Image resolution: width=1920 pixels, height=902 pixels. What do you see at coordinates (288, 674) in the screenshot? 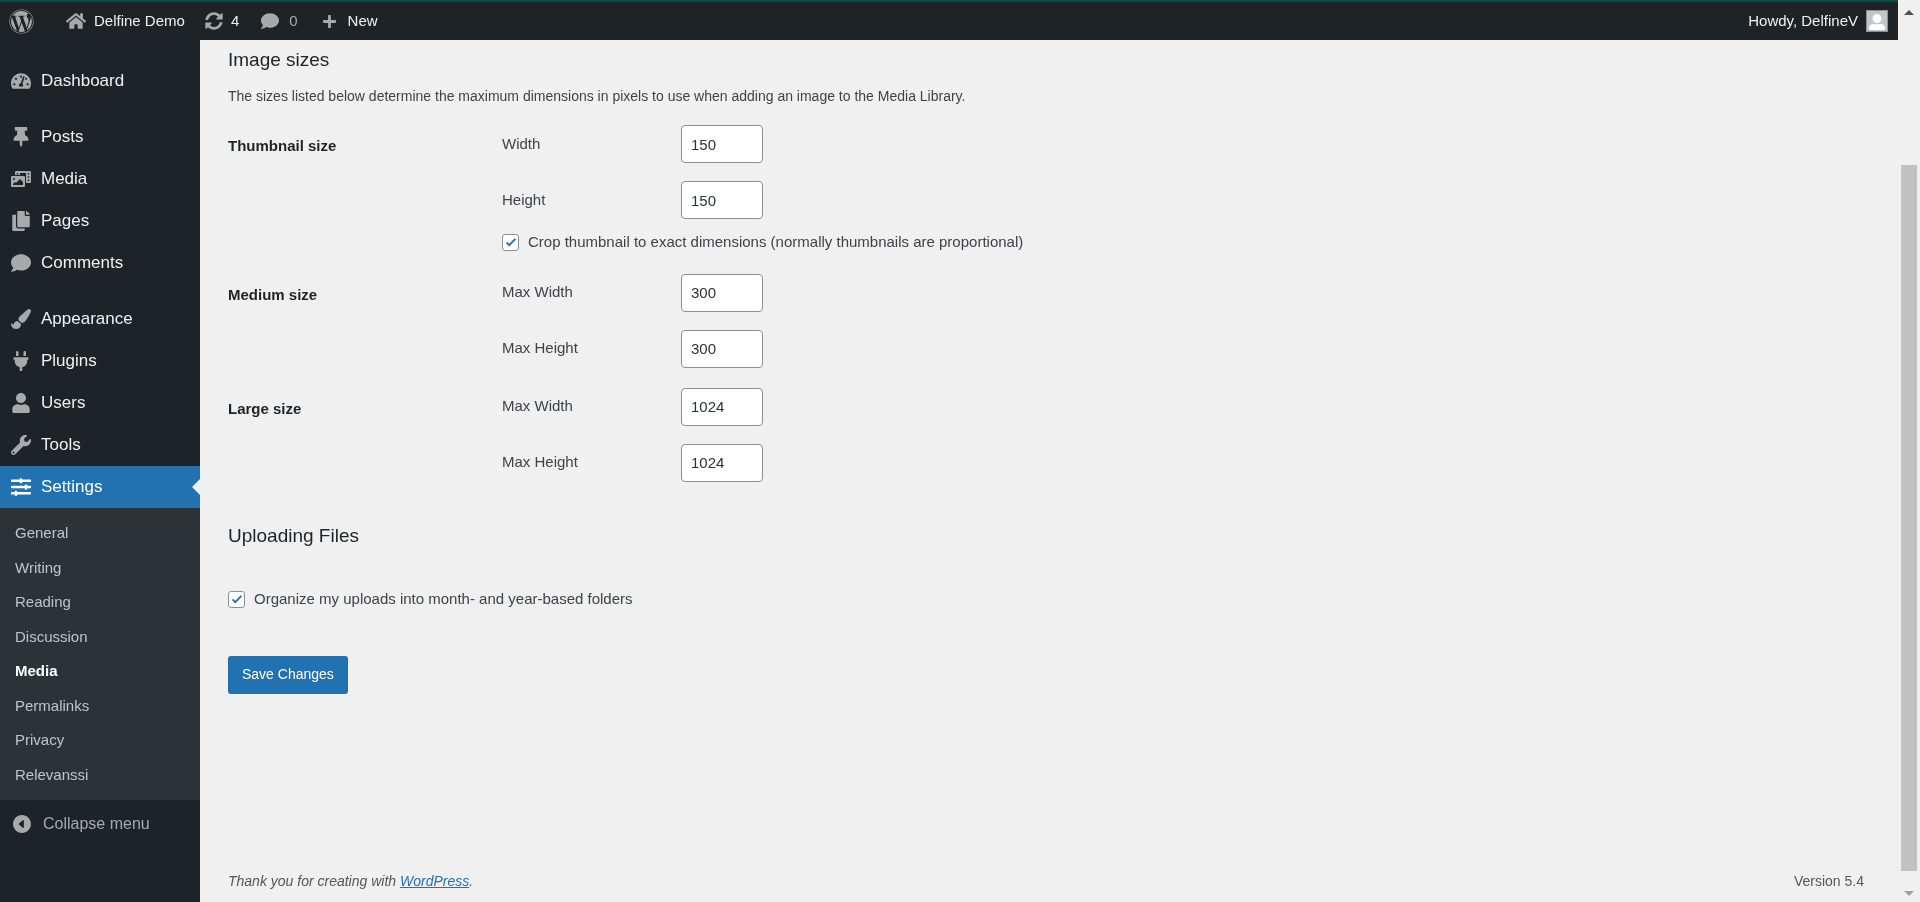
I see `save-changes-button: Save Changes` at bounding box center [288, 674].